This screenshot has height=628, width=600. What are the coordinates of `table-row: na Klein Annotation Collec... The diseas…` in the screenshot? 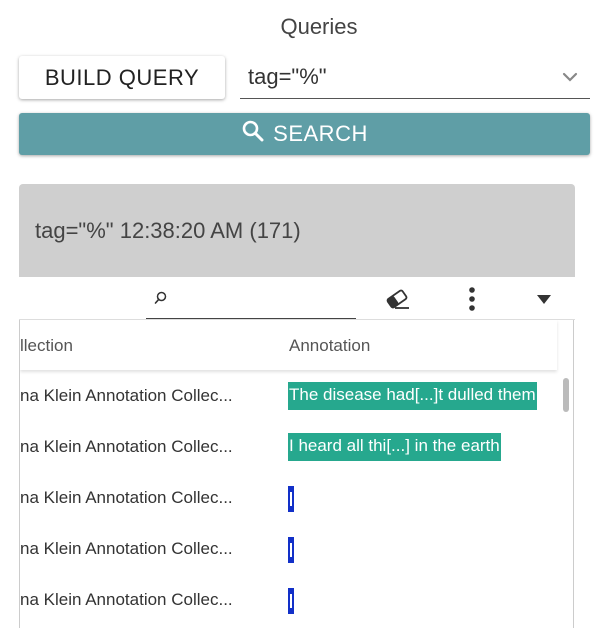 It's located at (290, 395).